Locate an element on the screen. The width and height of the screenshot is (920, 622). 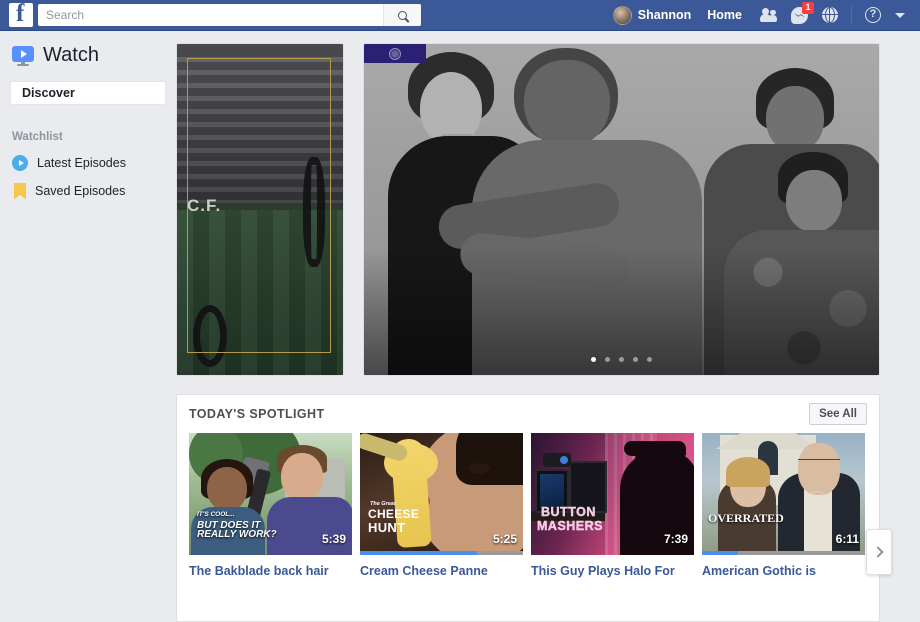
facebook-logo-icon is located at coordinates (21, 14).